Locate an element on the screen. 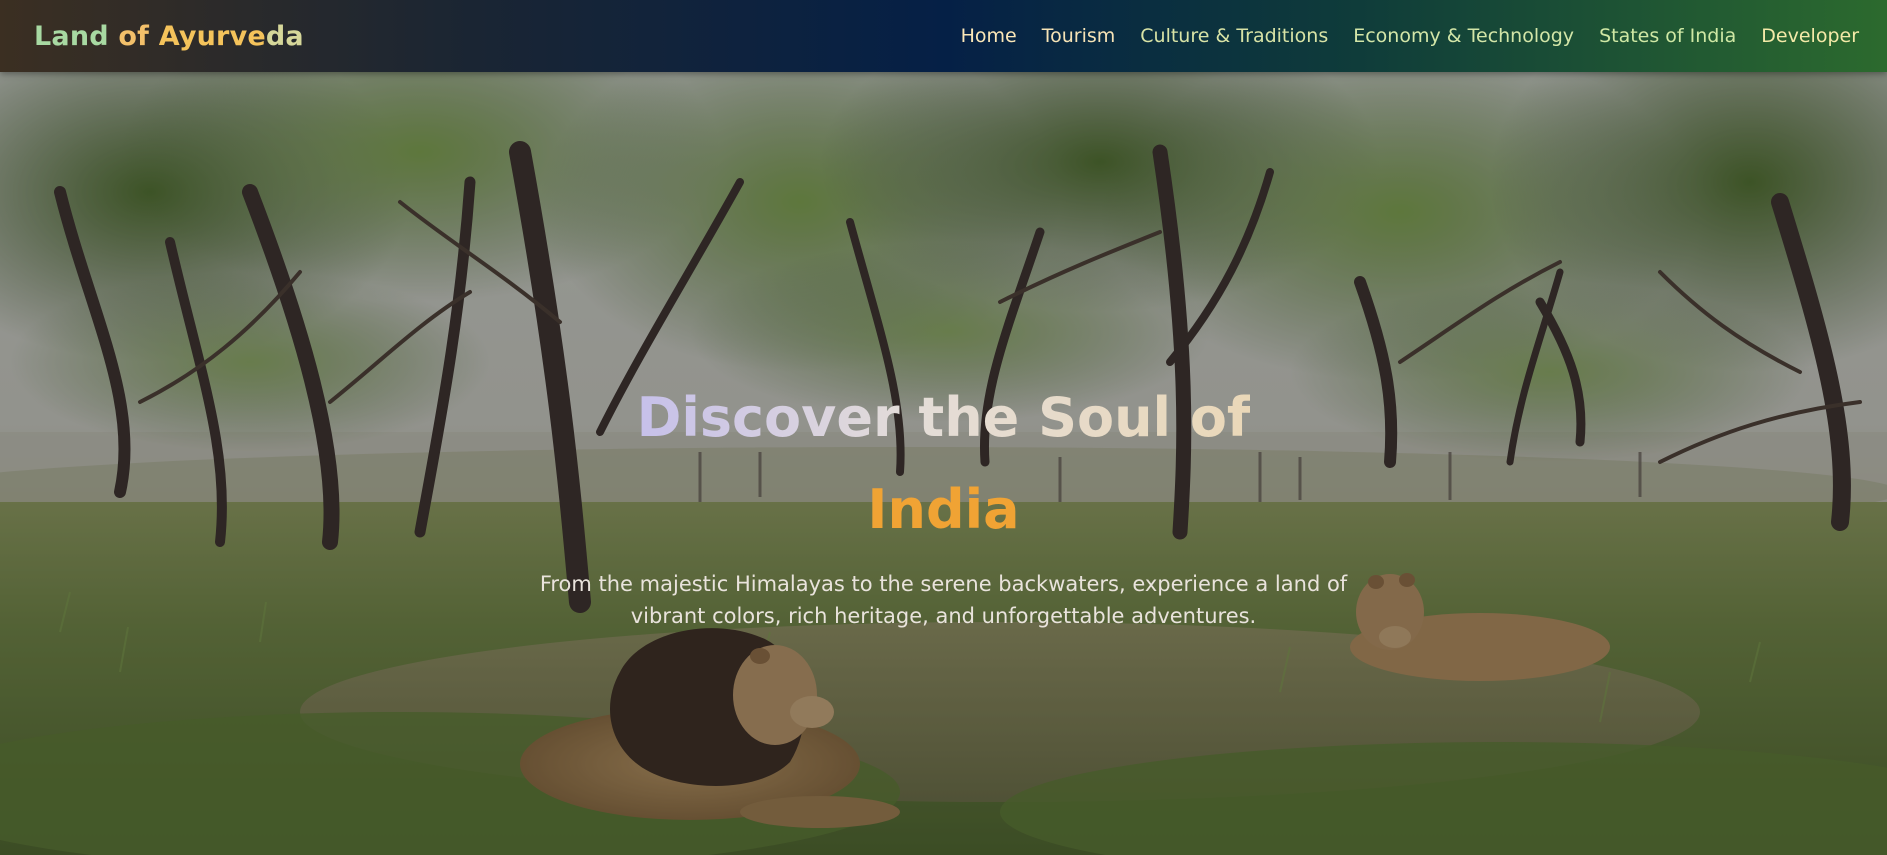  nav-link-economy-technology: Economy & Technology is located at coordinates (1463, 36).